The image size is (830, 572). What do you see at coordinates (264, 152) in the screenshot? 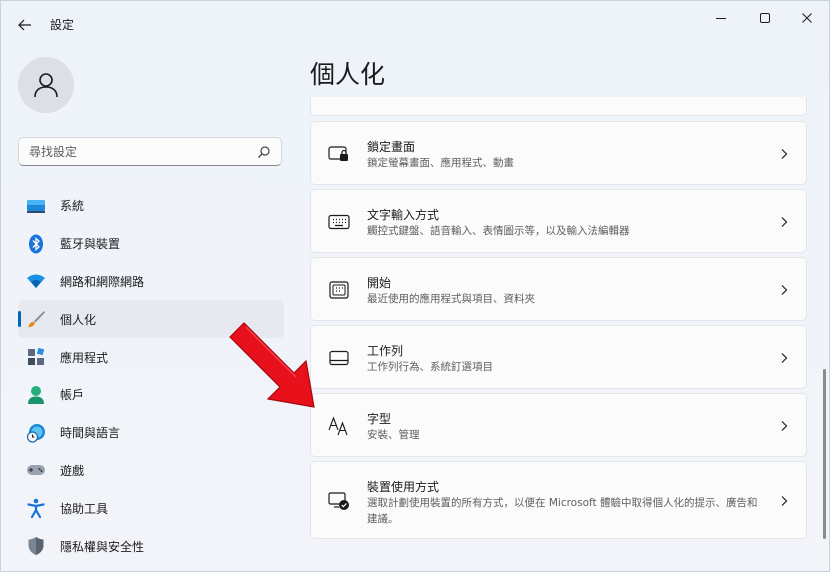
I see `search-icon` at bounding box center [264, 152].